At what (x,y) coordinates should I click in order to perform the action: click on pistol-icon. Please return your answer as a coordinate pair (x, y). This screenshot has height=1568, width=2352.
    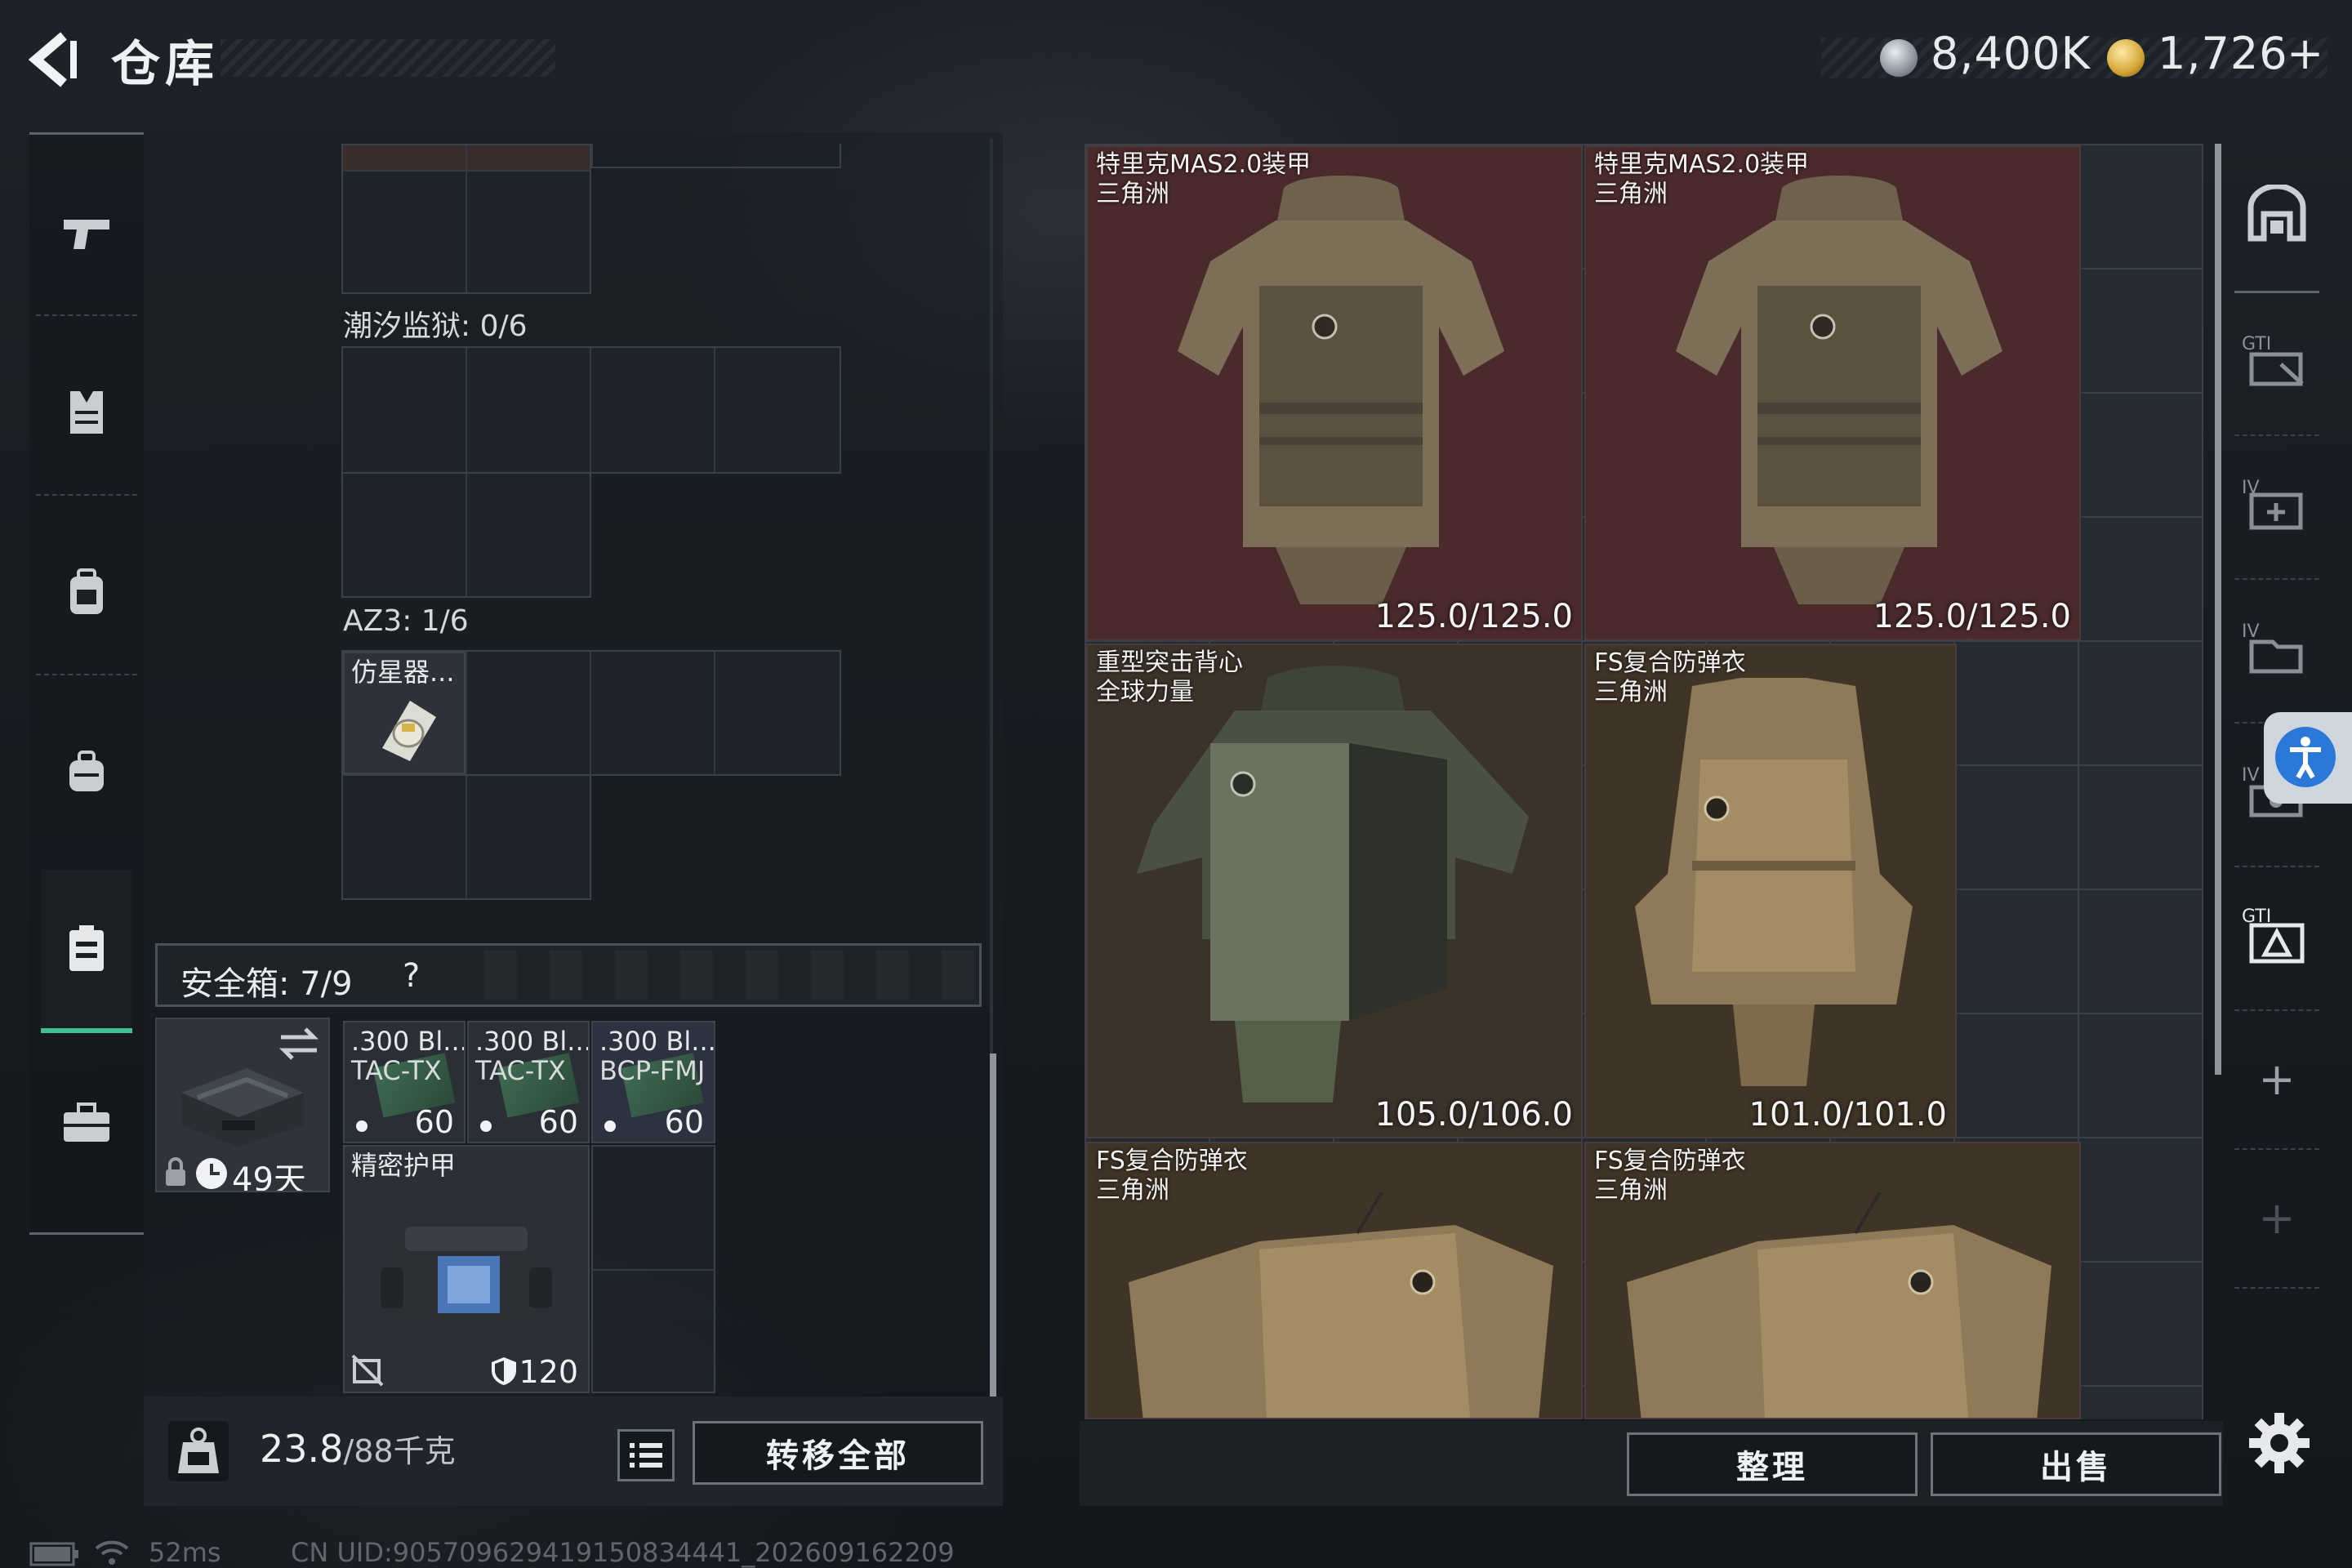
    Looking at the image, I should click on (86, 235).